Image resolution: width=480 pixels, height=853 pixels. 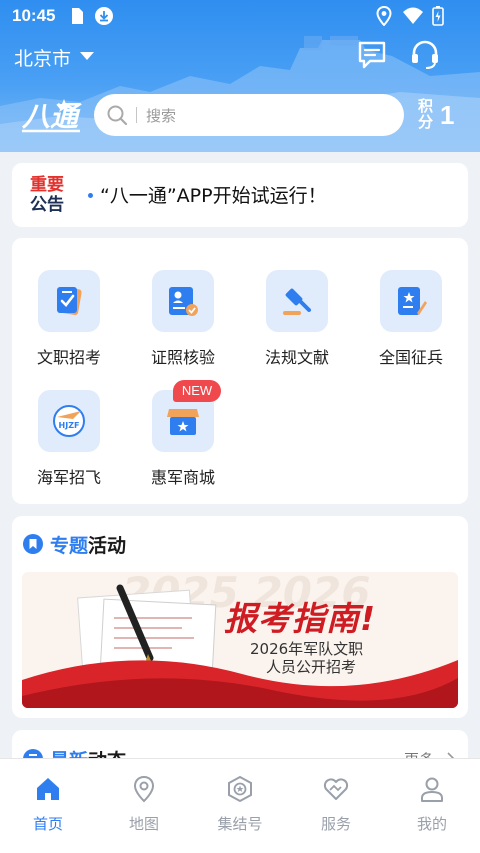 What do you see at coordinates (336, 806) in the screenshot?
I see `nav-service: 服务` at bounding box center [336, 806].